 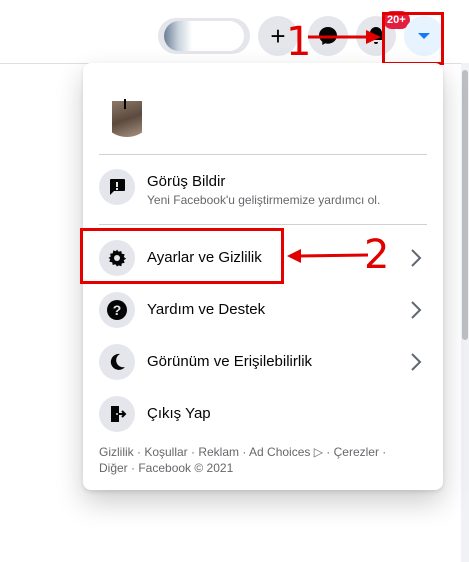 What do you see at coordinates (206, 309) in the screenshot?
I see `menu-item-label: Yardım ve Destek` at bounding box center [206, 309].